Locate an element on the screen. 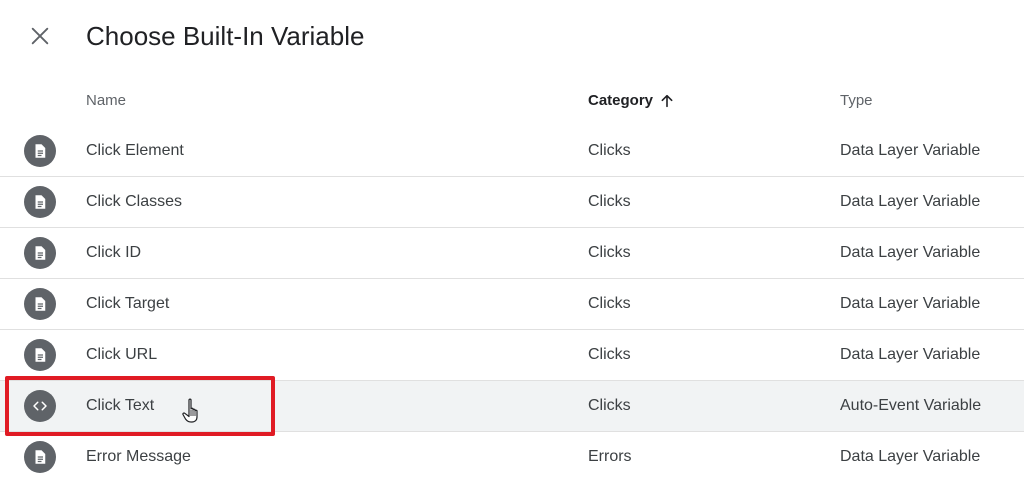  column-header-category-label: Category is located at coordinates (621, 100).